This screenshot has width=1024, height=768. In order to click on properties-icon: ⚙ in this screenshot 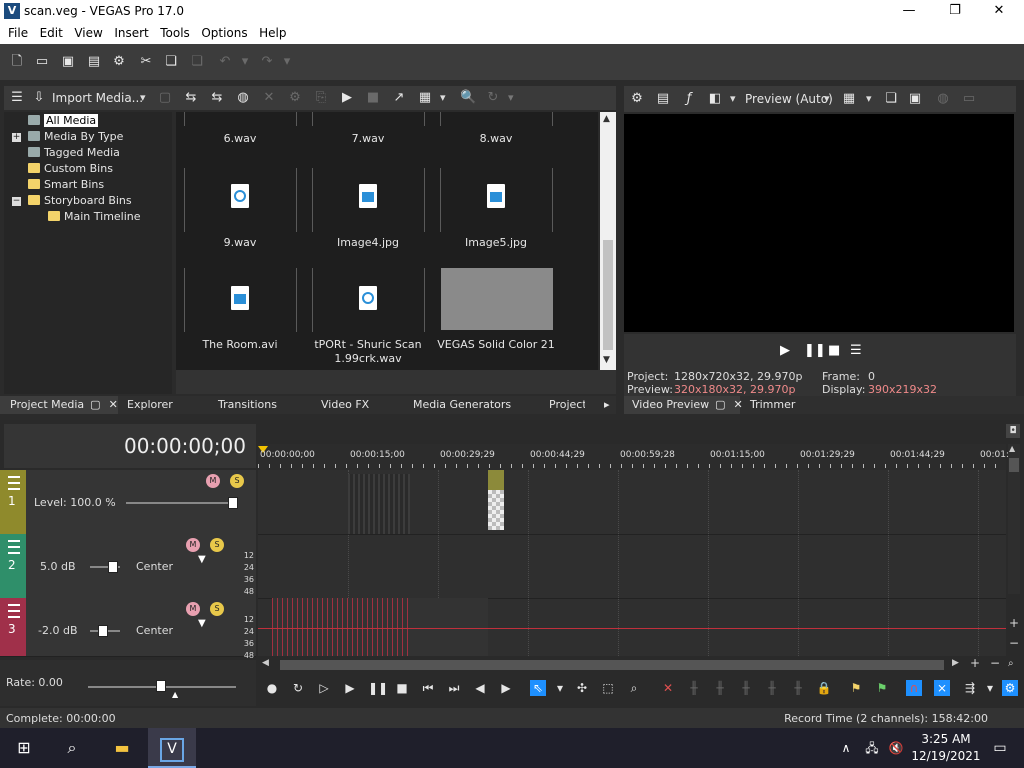, I will do `click(295, 98)`.